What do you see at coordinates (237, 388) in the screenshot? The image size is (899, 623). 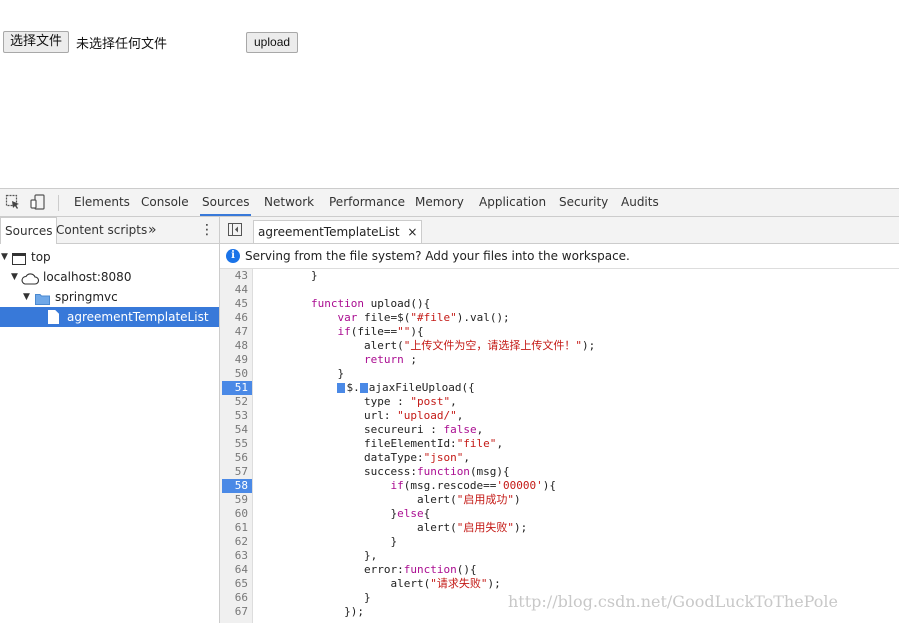 I see `breakpoint-line-number: 51` at bounding box center [237, 388].